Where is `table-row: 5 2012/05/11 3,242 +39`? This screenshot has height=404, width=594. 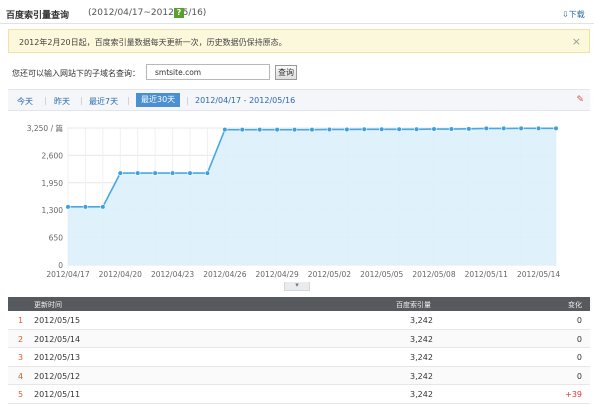
table-row: 5 2012/05/11 3,242 +39 is located at coordinates (299, 394).